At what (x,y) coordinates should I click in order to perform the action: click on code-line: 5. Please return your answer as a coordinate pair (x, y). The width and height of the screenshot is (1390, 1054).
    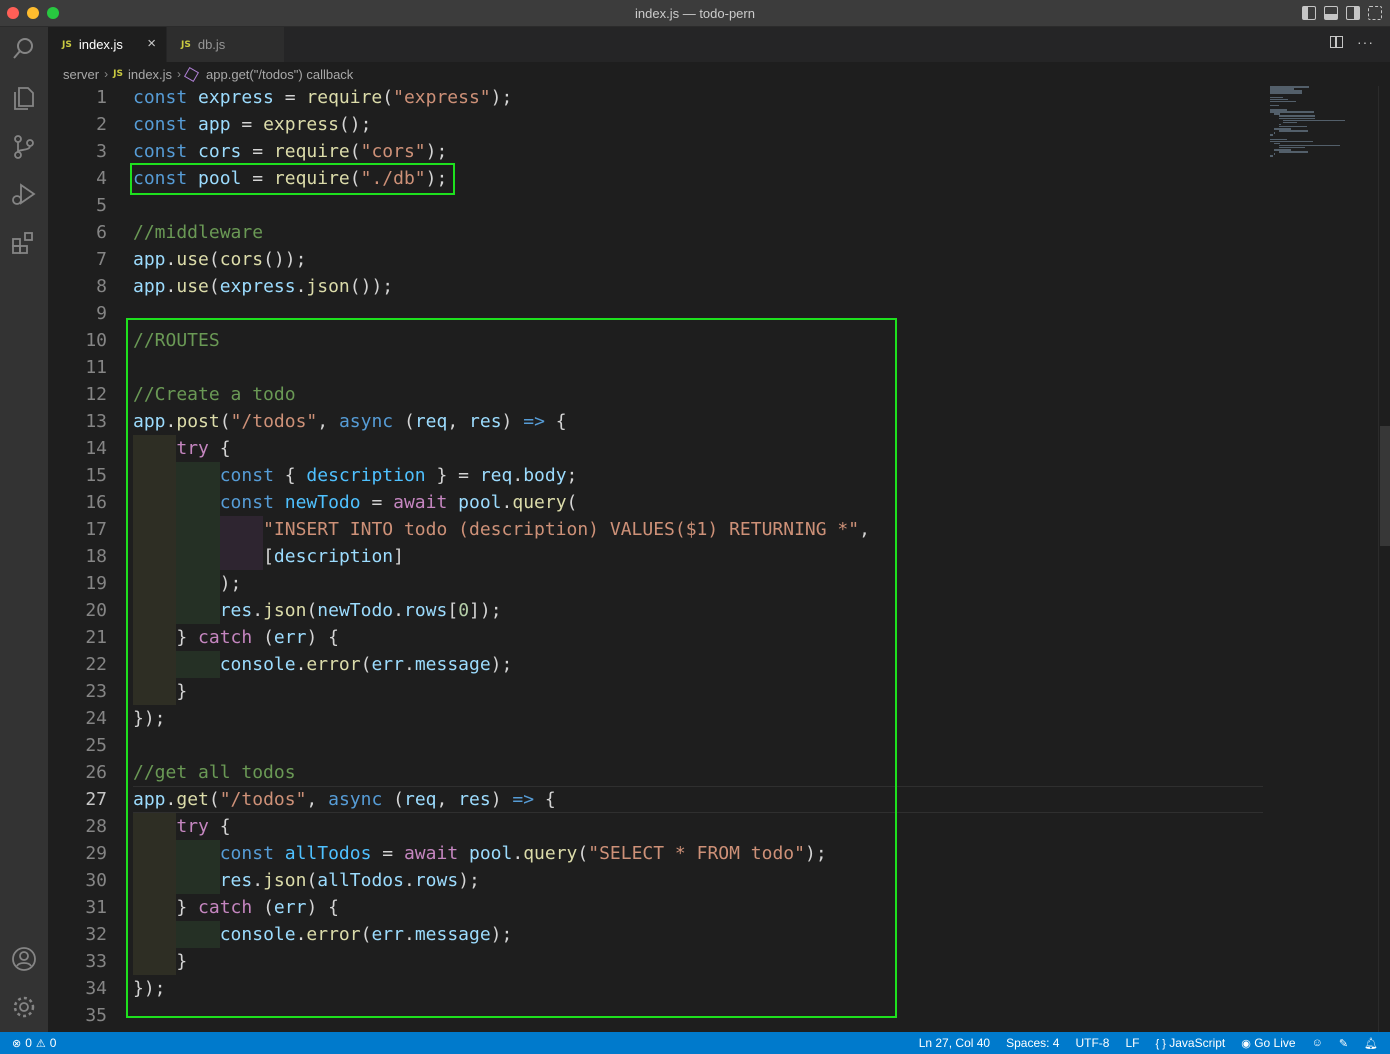
    Looking at the image, I should click on (658, 205).